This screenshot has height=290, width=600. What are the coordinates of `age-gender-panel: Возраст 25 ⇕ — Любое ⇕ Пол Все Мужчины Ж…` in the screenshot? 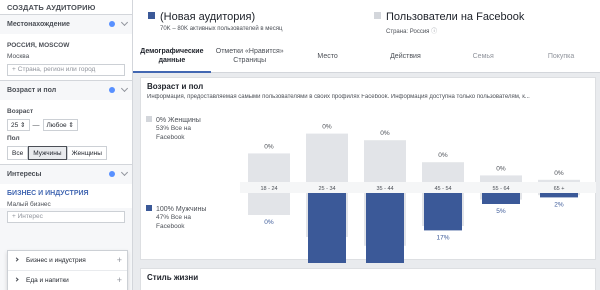 It's located at (66, 132).